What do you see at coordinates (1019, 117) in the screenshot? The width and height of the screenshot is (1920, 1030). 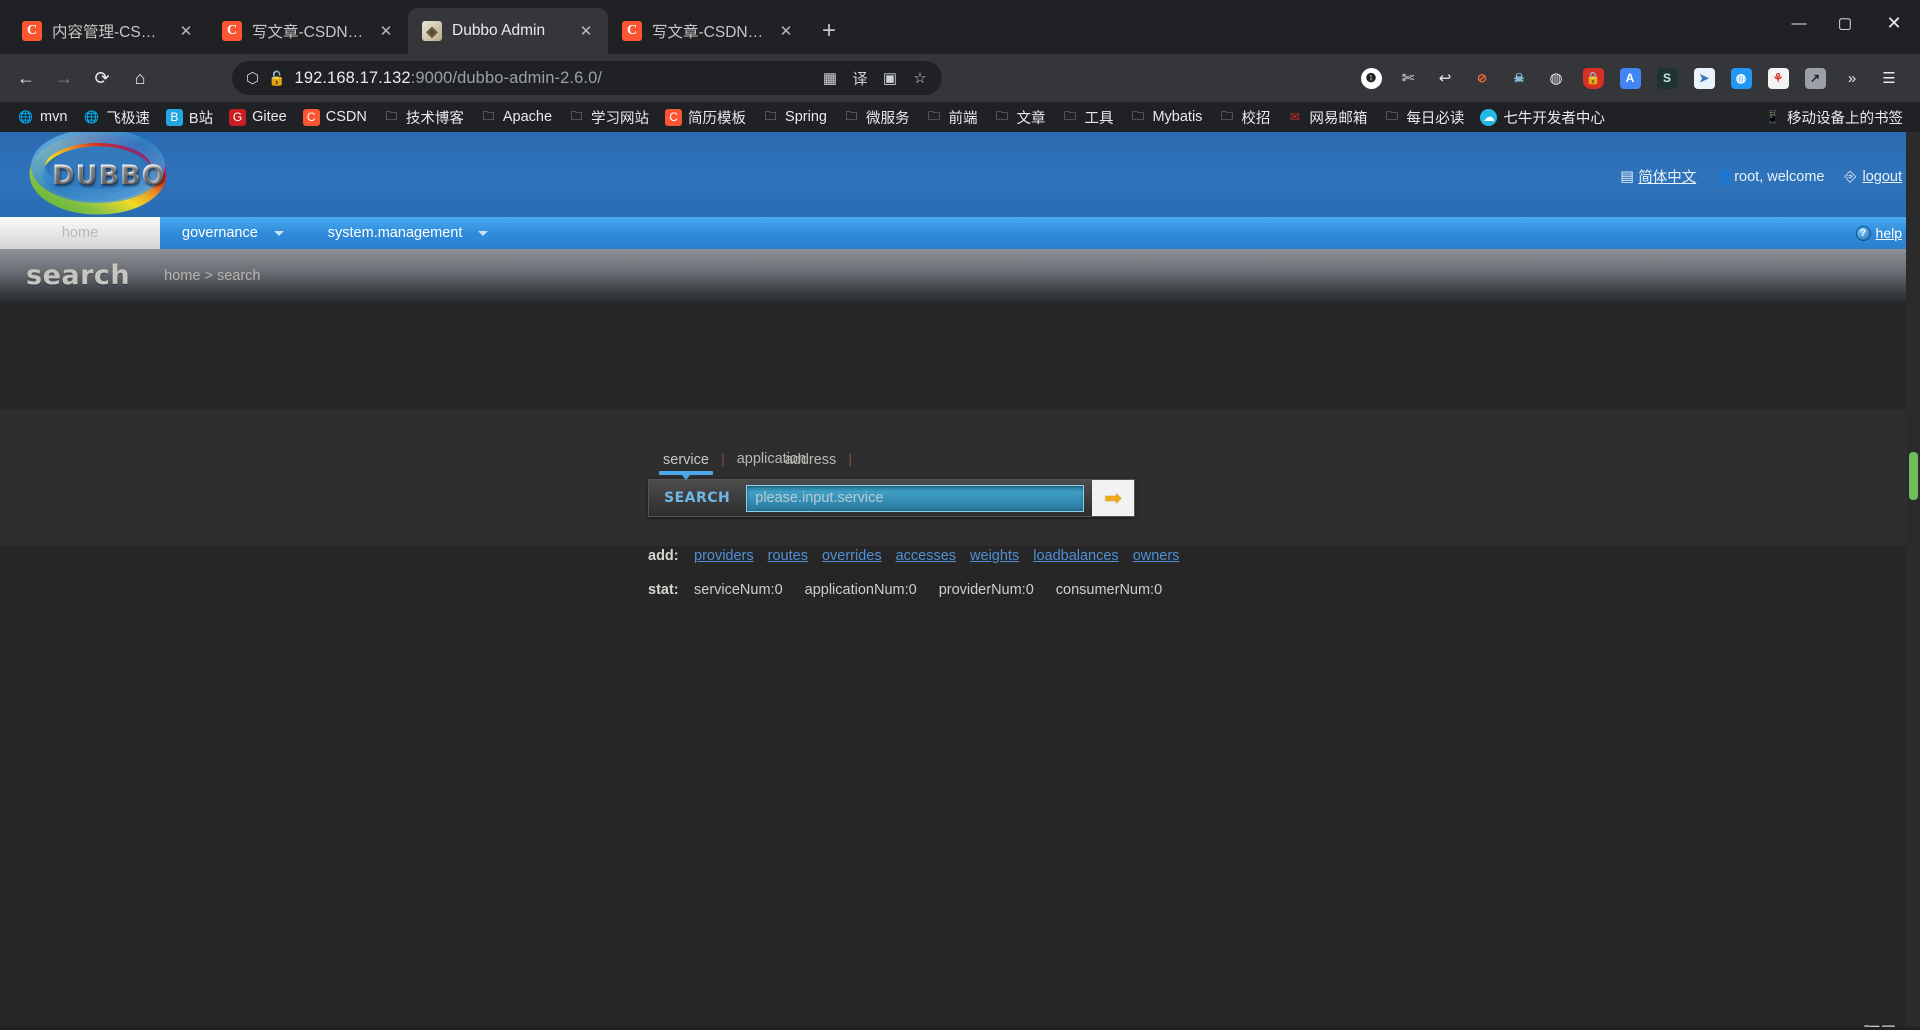 I see `bookmark-folder: 🗀 文章` at bounding box center [1019, 117].